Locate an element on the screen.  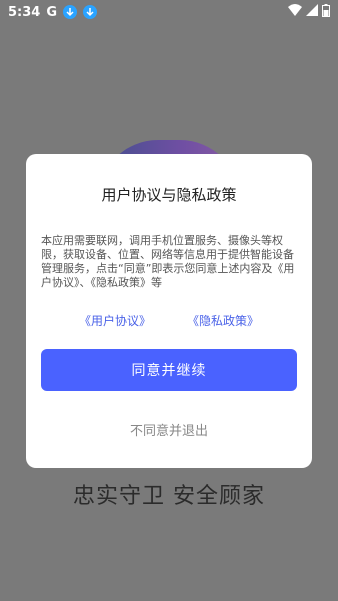
status-time: 5:34 is located at coordinates (24, 12).